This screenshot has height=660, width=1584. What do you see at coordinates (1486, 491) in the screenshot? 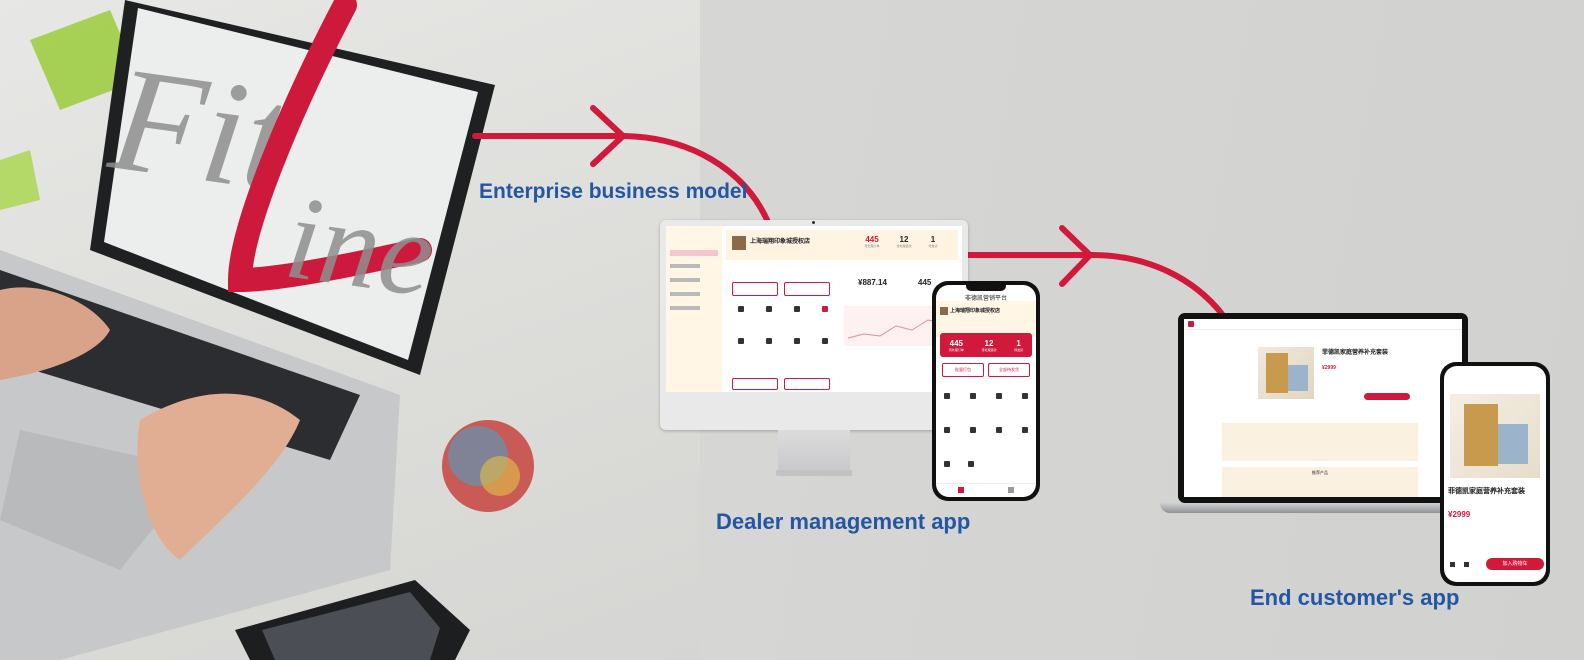
I see `phone-product-title: 菲德凯家庭营养补充套装` at bounding box center [1486, 491].